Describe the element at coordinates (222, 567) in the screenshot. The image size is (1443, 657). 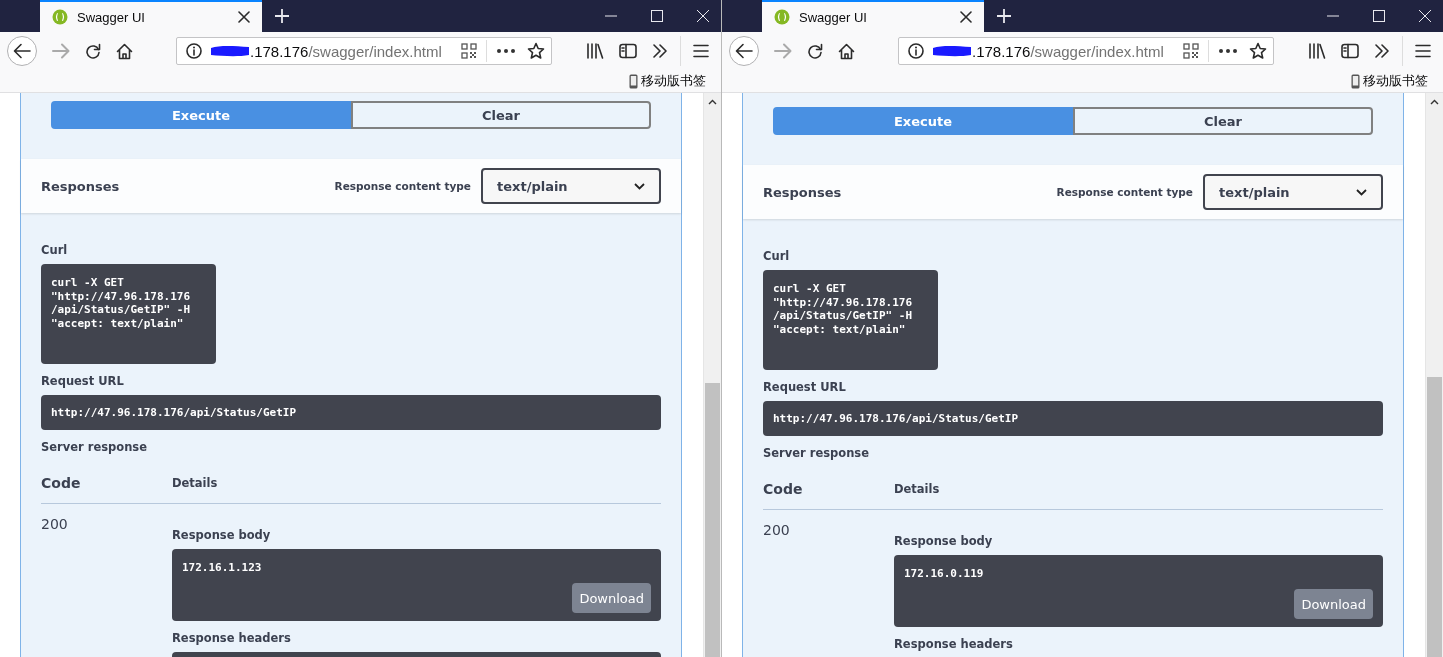
I see `response-text: 172.16.1.123` at that location.